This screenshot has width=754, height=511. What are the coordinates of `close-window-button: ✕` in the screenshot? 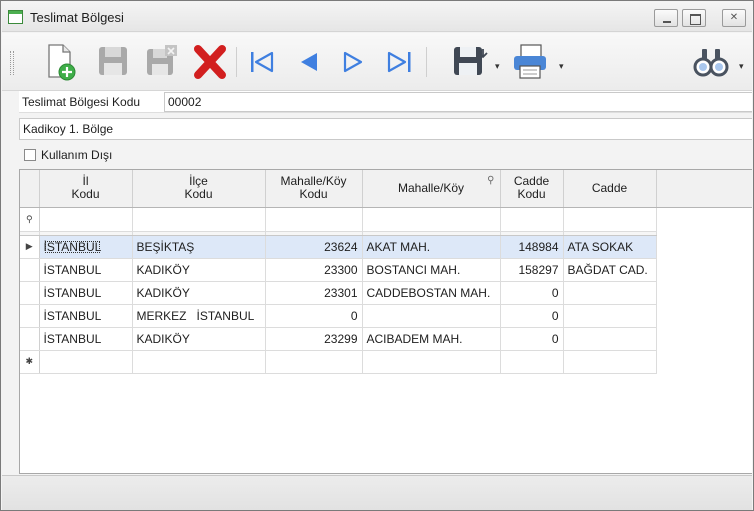 It's located at (734, 18).